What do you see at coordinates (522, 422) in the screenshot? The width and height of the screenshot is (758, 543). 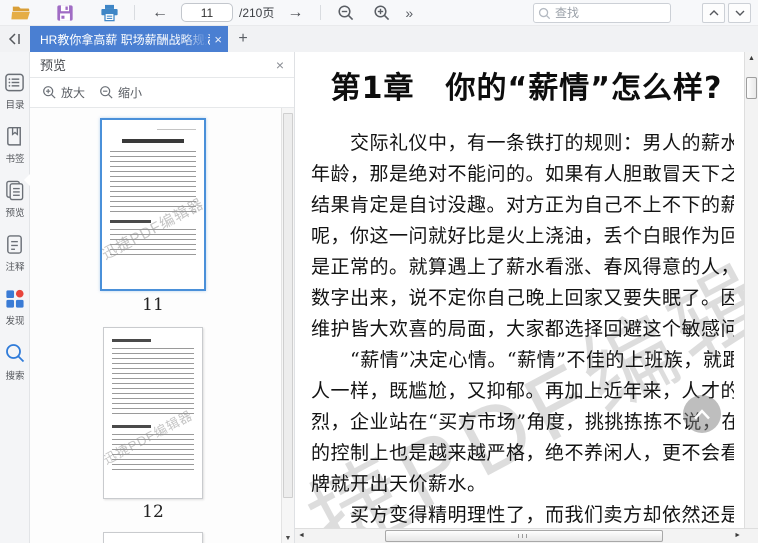 I see `text-line: 烈，企业站在“买方市场”角度，挑挑拣拣不说，在人力成本` at bounding box center [522, 422].